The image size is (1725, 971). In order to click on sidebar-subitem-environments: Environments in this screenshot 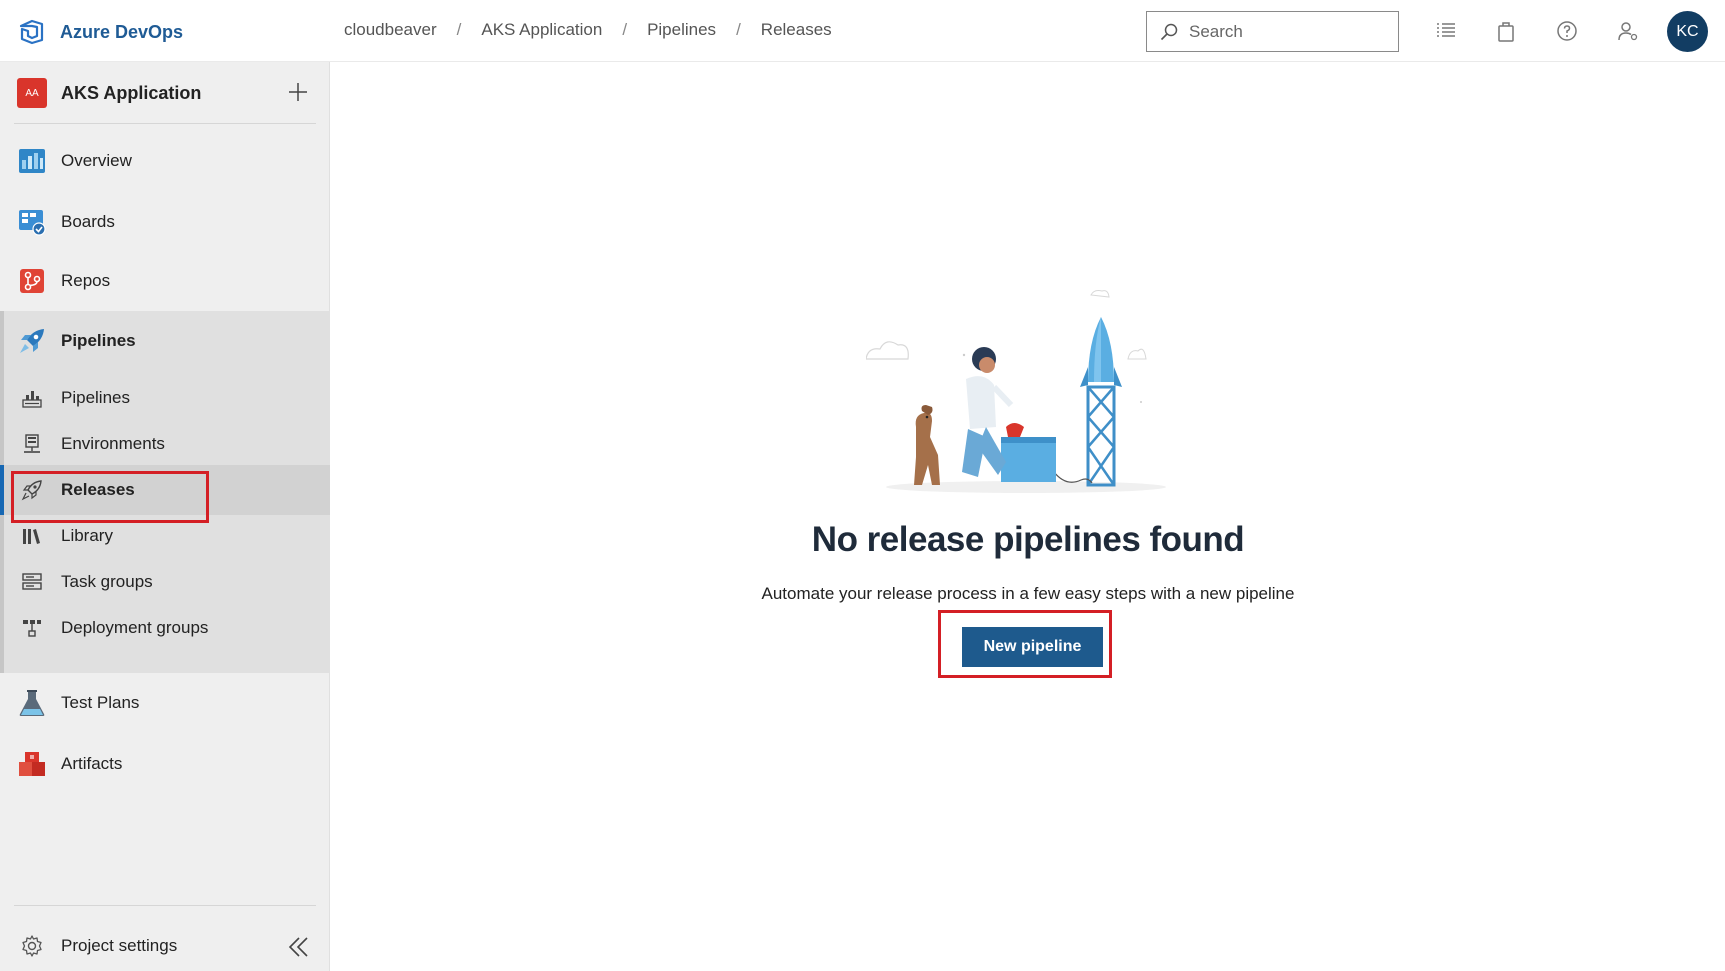, I will do `click(165, 444)`.